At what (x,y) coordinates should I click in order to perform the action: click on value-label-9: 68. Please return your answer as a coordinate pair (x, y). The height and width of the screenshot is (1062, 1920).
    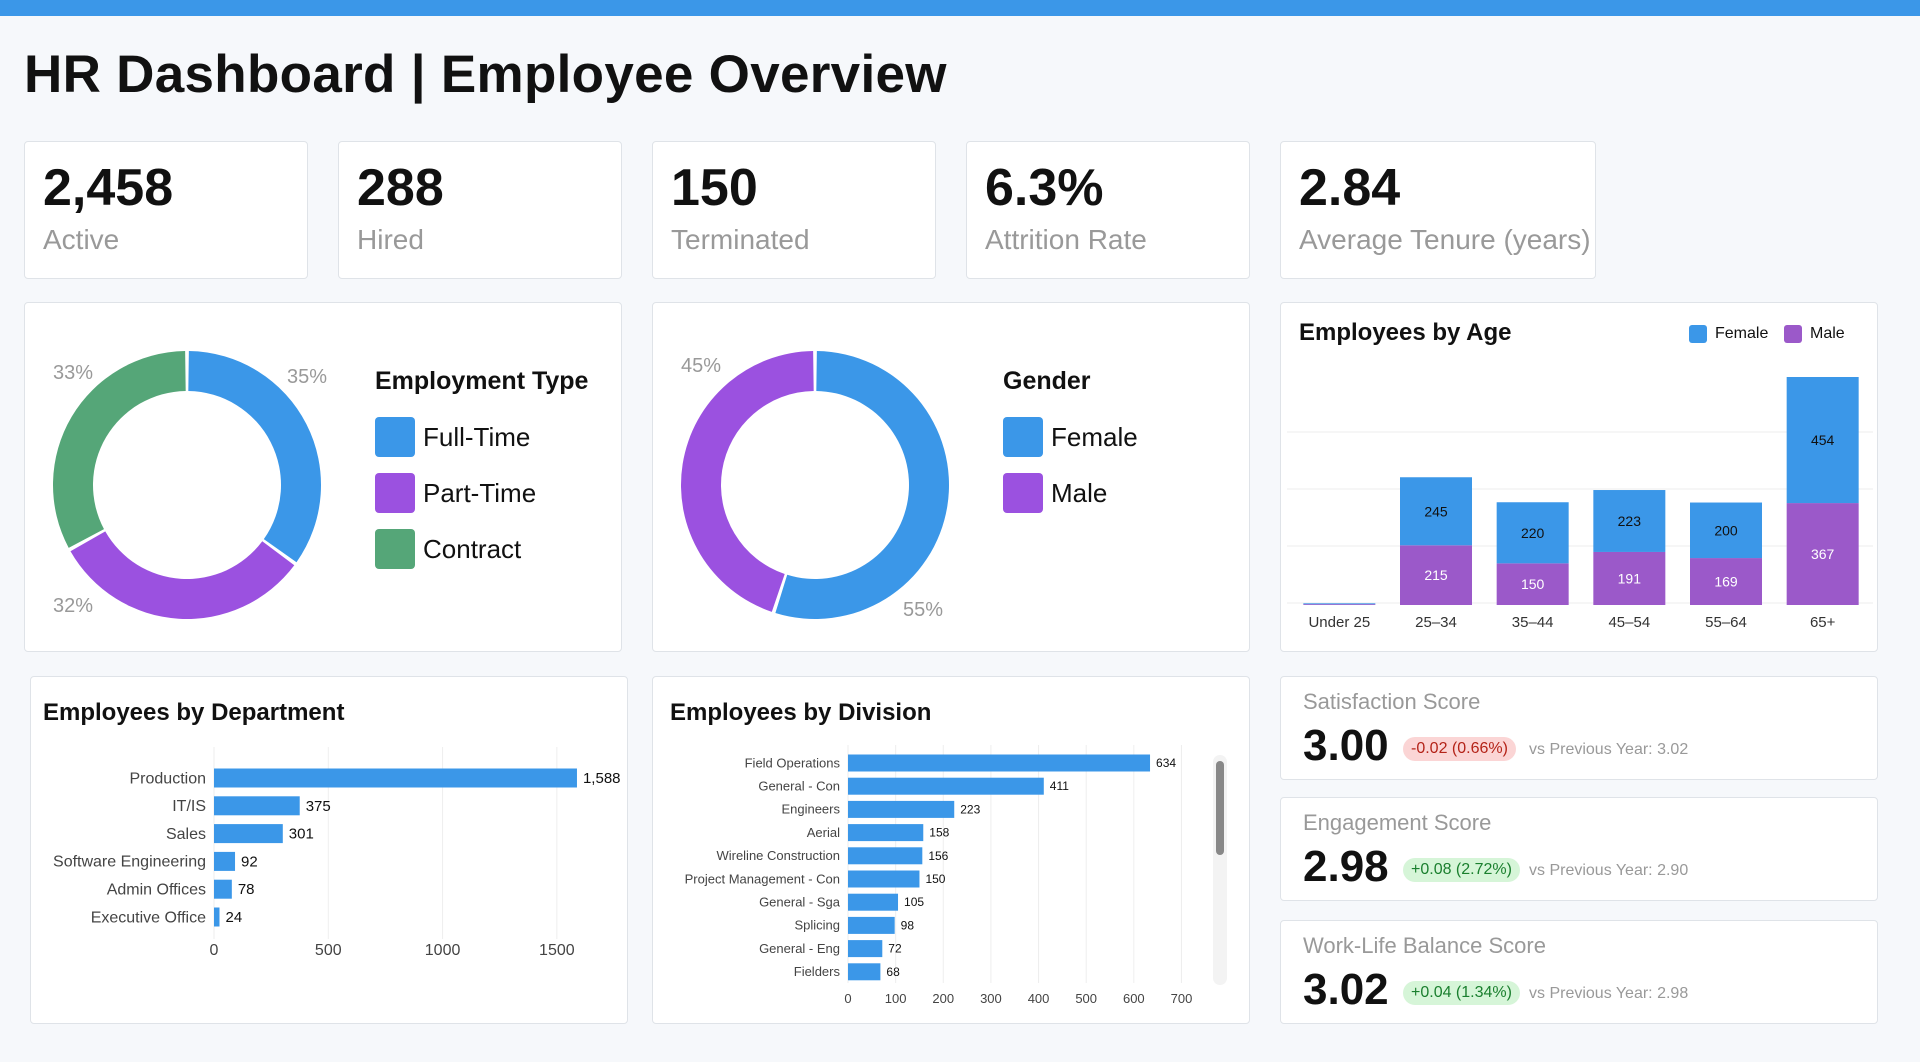
    Looking at the image, I should click on (893, 972).